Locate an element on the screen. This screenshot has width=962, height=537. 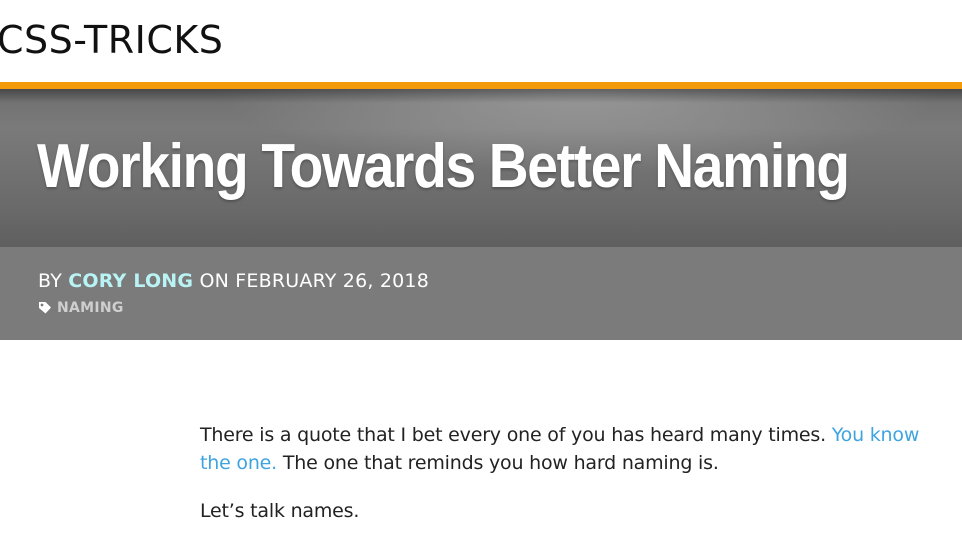
paragraph-lets-talk: Let’s talk names. is located at coordinates (280, 511).